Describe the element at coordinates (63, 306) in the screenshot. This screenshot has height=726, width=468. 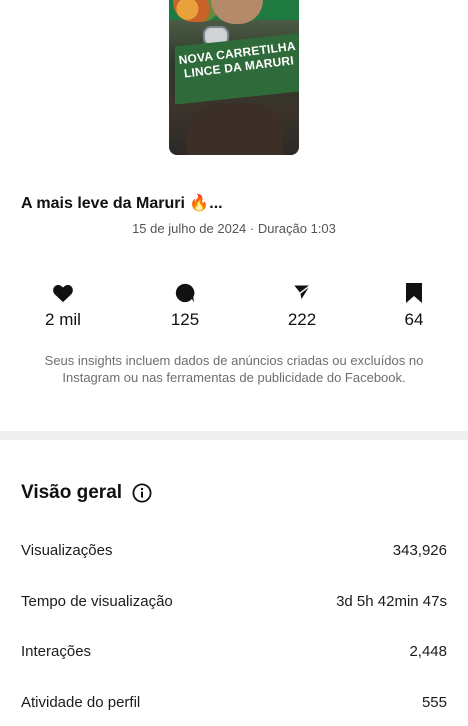
I see `likes-stat: 2 mil` at that location.